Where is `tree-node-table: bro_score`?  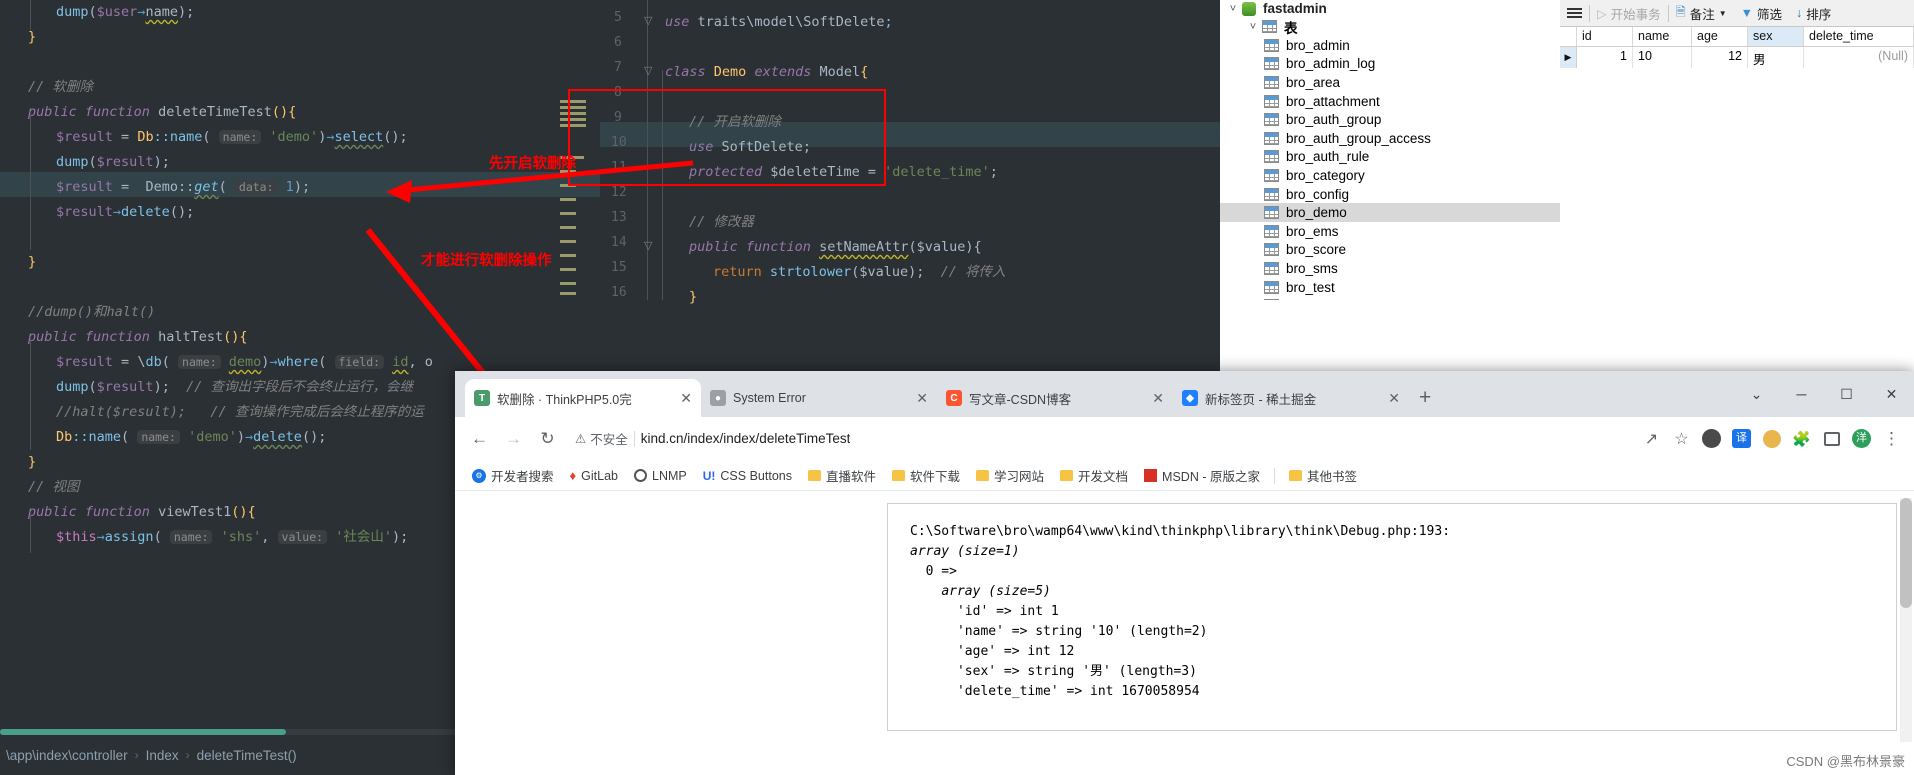 tree-node-table: bro_score is located at coordinates (1390, 250).